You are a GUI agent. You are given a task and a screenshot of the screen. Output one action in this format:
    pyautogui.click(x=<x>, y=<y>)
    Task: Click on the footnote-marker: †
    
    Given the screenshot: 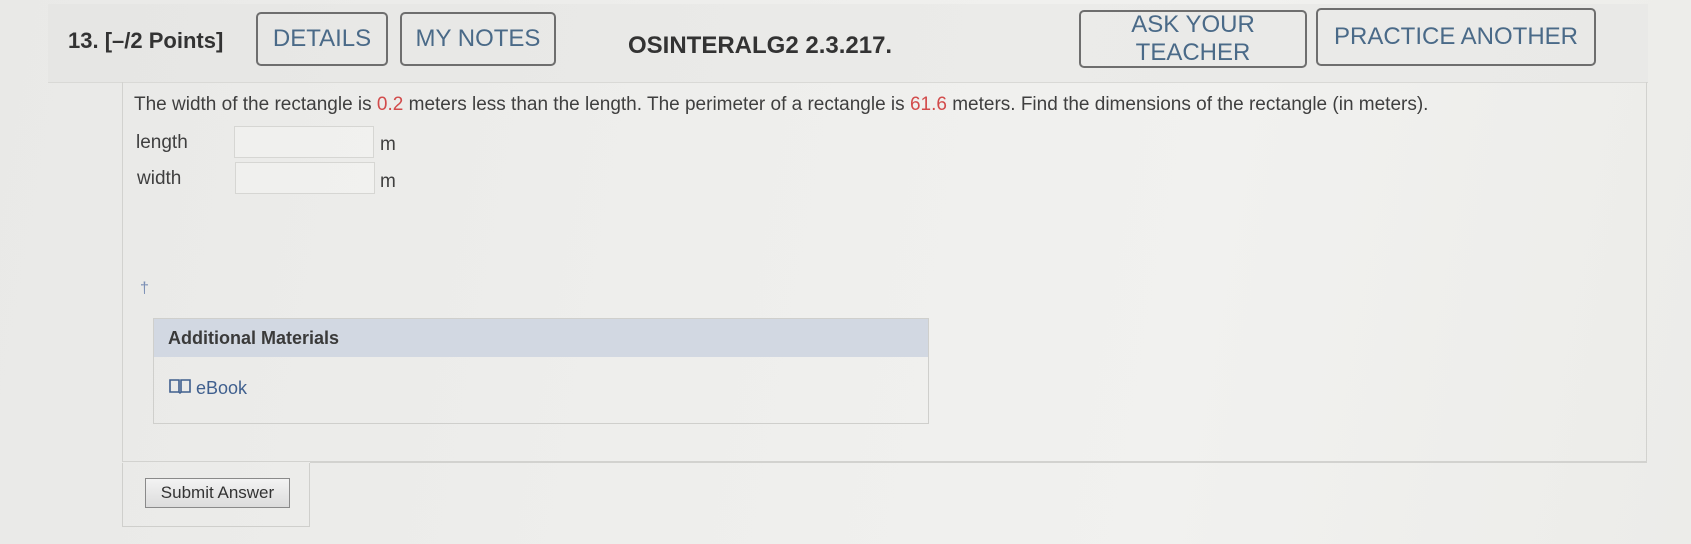 What is the action you would take?
    pyautogui.click(x=144, y=288)
    